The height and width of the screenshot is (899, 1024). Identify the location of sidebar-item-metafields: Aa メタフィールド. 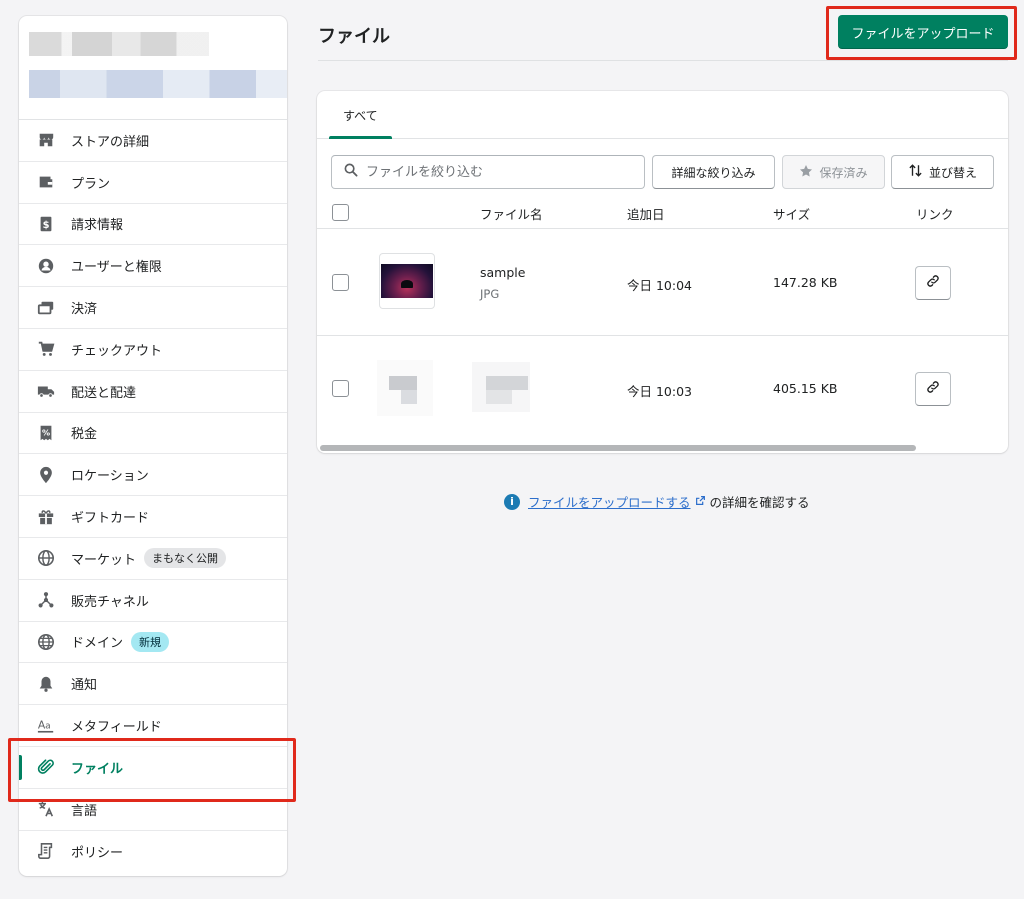
(153, 726).